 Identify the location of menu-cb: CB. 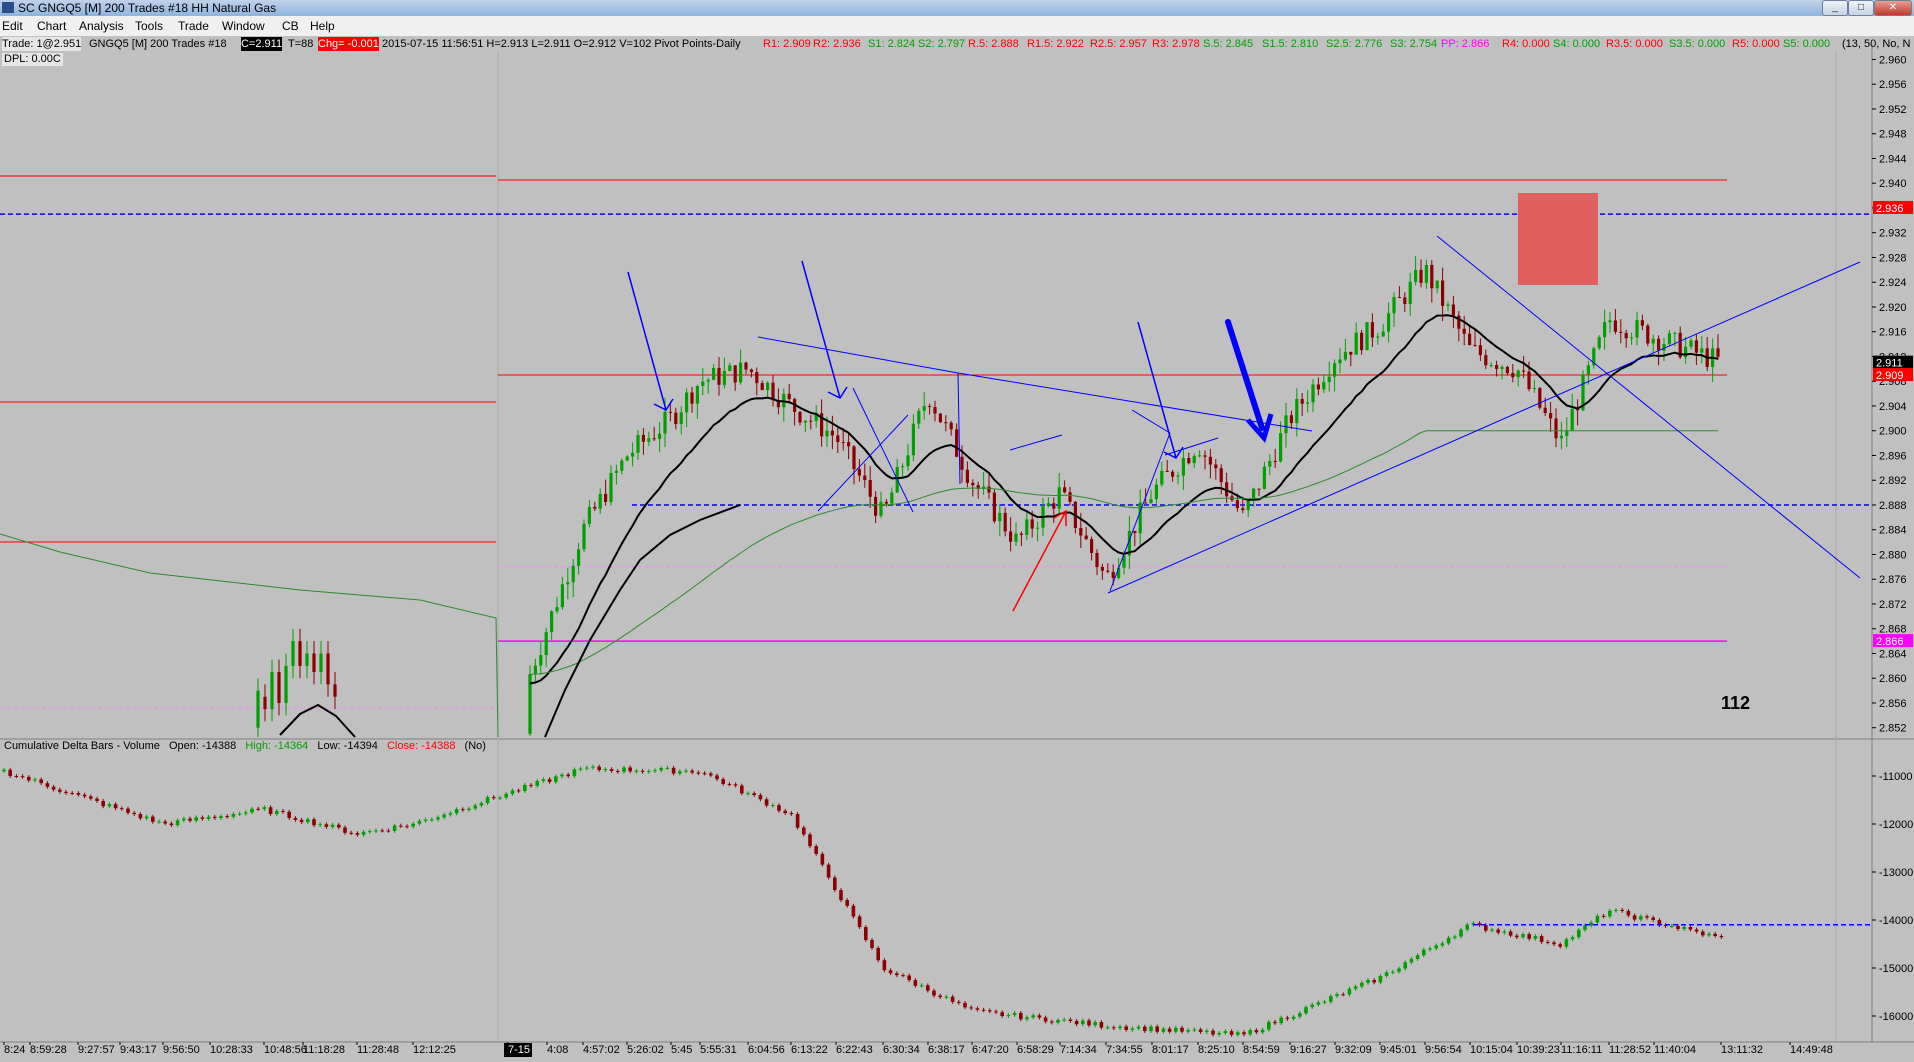
(290, 26).